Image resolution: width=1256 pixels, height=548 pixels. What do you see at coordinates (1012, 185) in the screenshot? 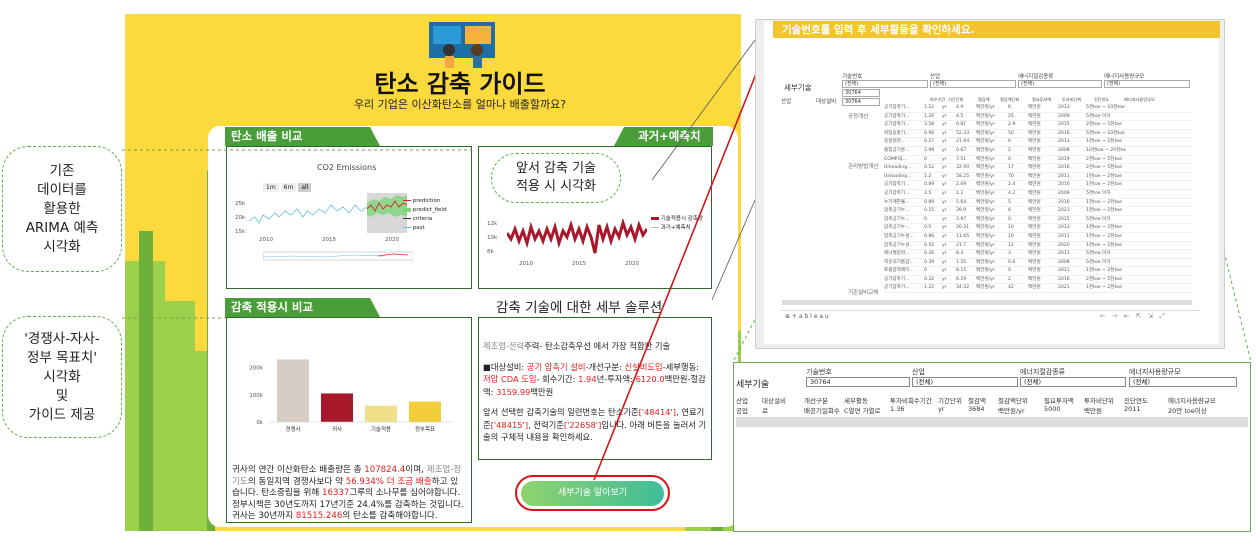
I see `table-cell: 2.4` at bounding box center [1012, 185].